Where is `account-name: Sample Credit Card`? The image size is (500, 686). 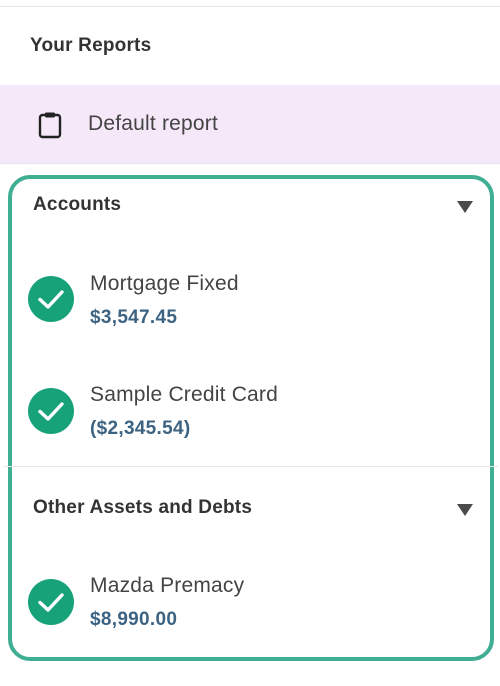 account-name: Sample Credit Card is located at coordinates (184, 394).